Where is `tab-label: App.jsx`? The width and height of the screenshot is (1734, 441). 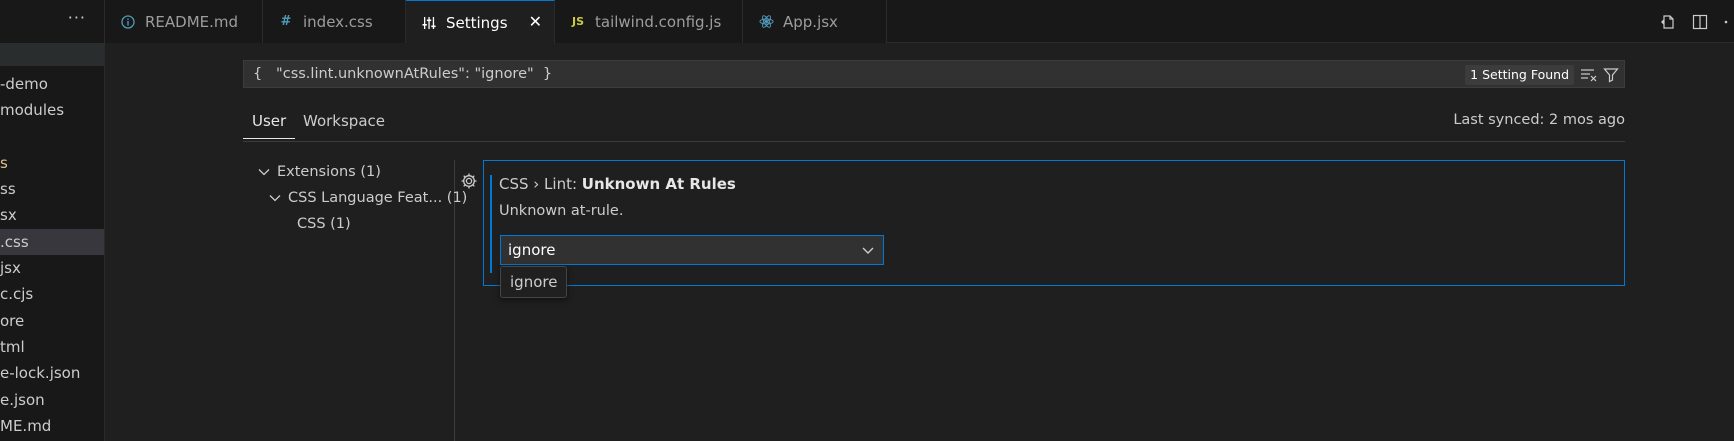 tab-label: App.jsx is located at coordinates (810, 21).